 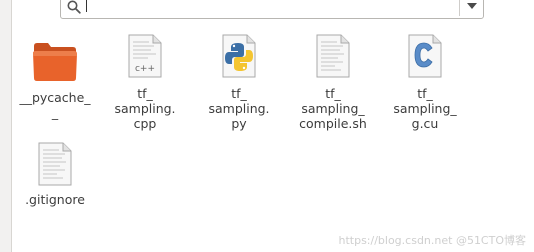 What do you see at coordinates (145, 84) in the screenshot?
I see `file-item-tf-sampling-cpp: c++ tf_ sampling. cpp` at bounding box center [145, 84].